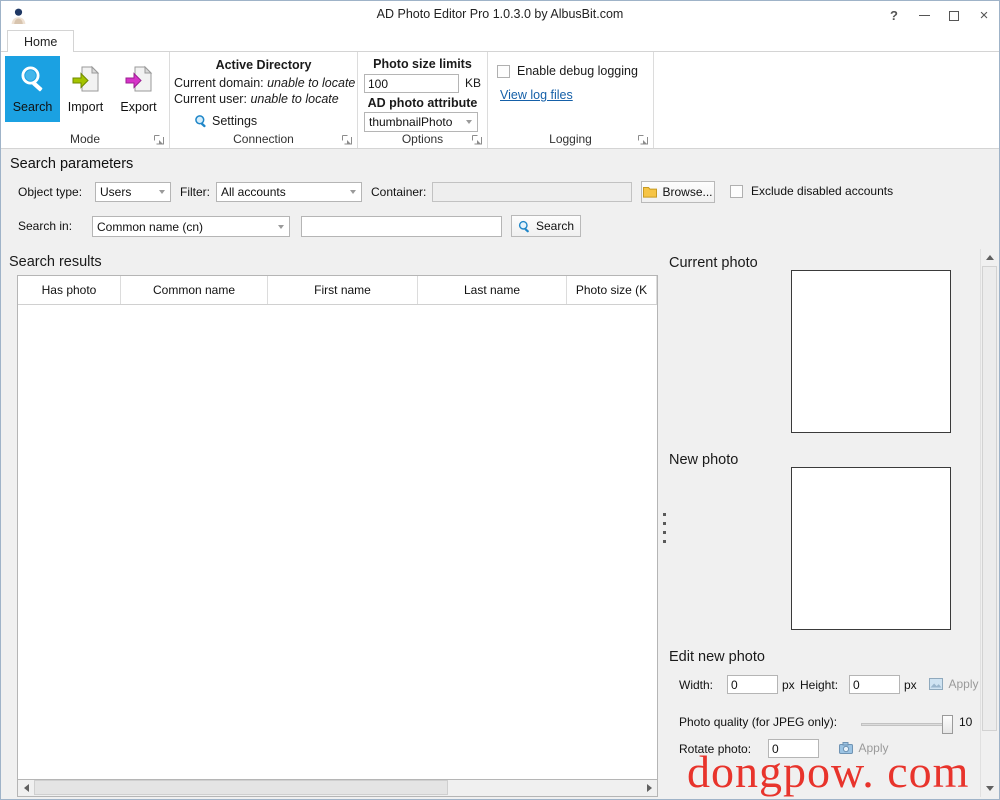 Image resolution: width=1000 pixels, height=800 pixels. Describe the element at coordinates (989, 498) in the screenshot. I see `vertical-scroll-thumb` at that location.